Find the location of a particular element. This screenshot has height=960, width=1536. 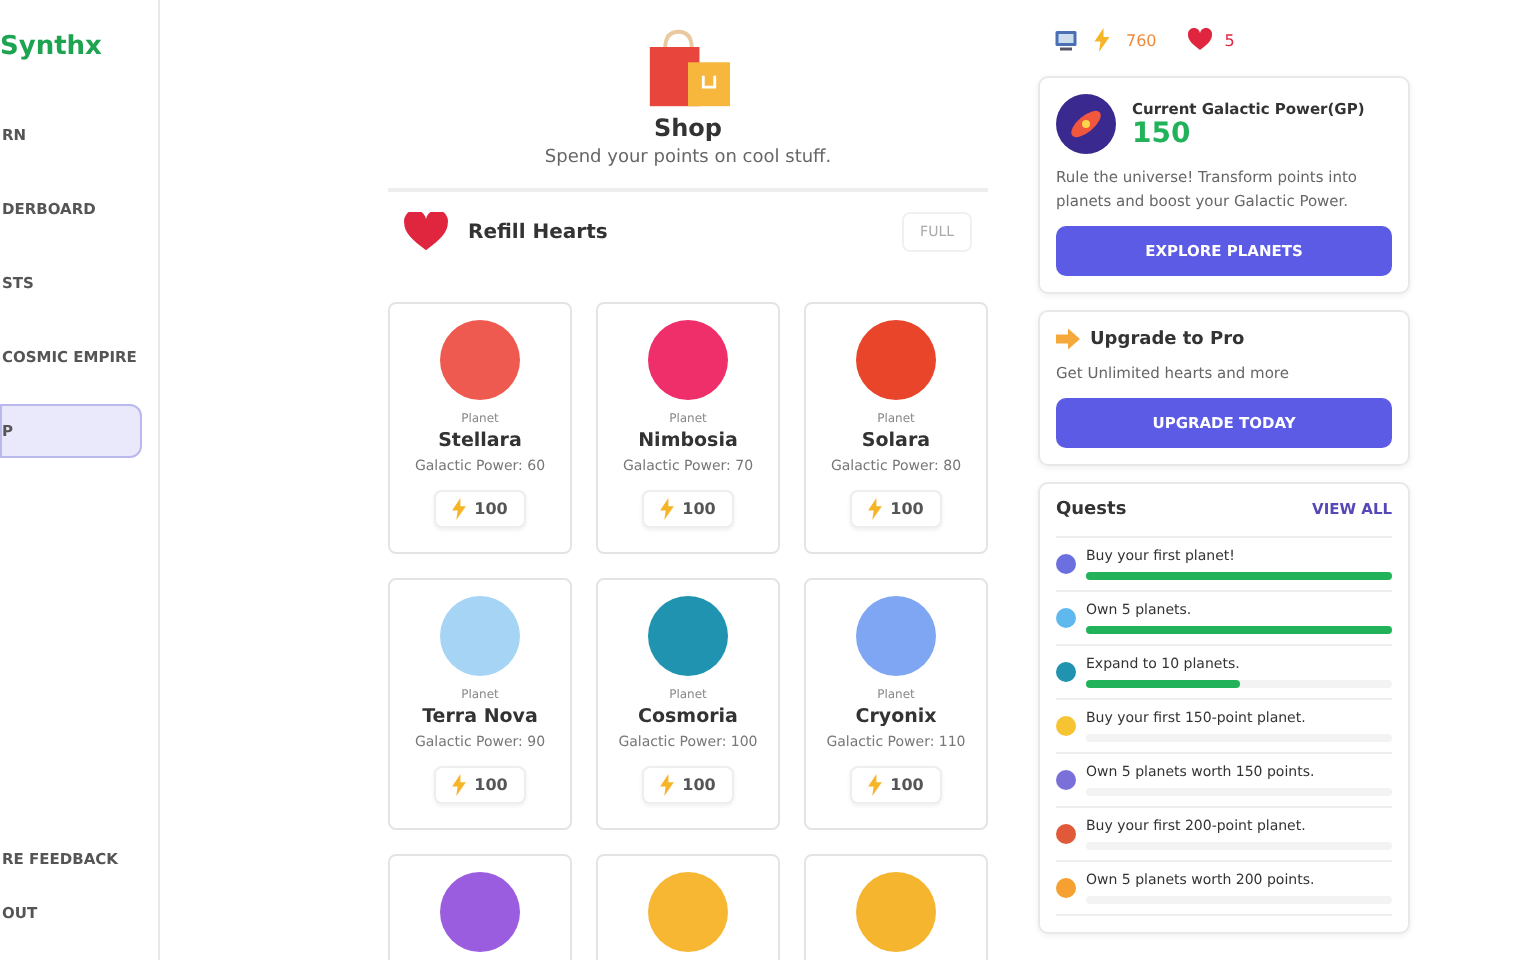

points-count: 760 is located at coordinates (1141, 40).